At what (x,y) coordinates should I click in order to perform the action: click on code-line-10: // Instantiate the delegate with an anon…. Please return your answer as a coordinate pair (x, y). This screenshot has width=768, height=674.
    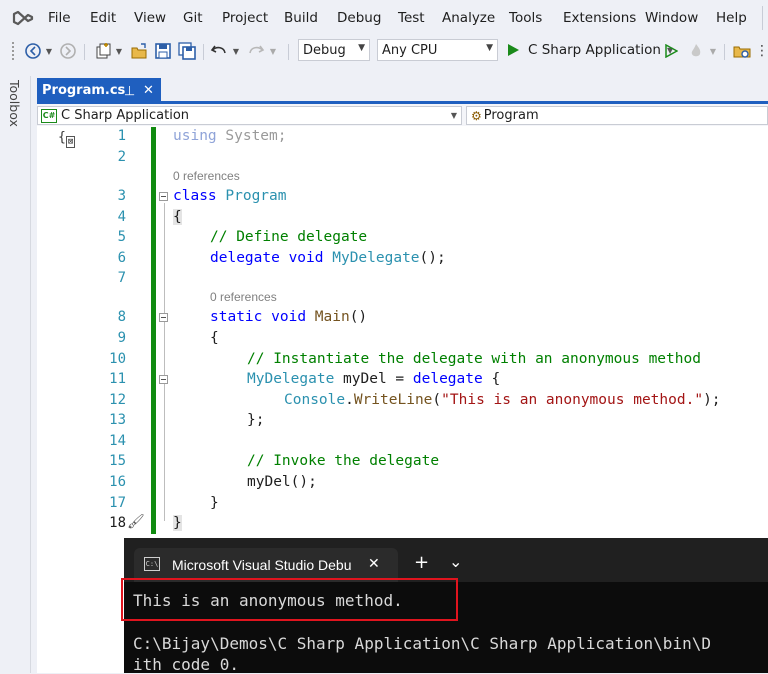
    Looking at the image, I should click on (474, 359).